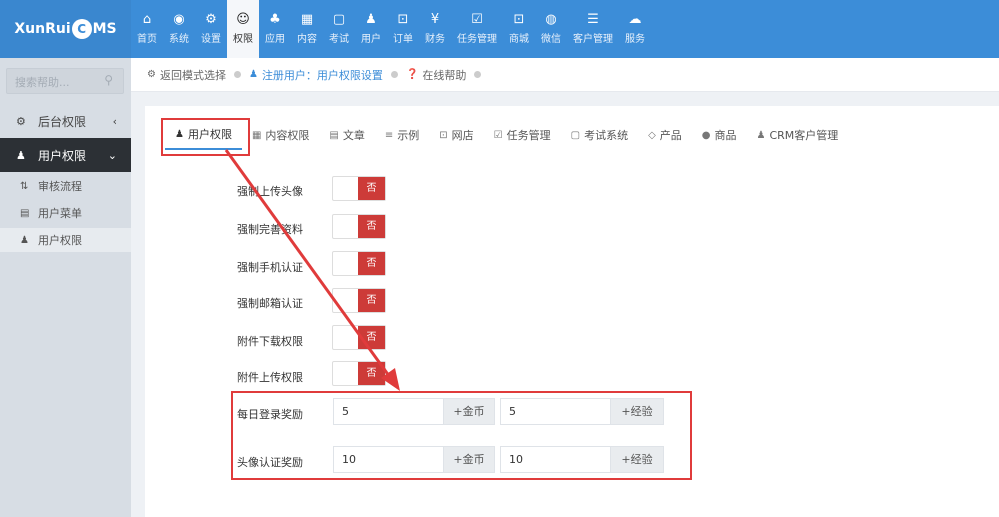 The height and width of the screenshot is (517, 999). What do you see at coordinates (322, 75) in the screenshot?
I see `breadcrumb-current-label: 注册用户：用户权限设置` at bounding box center [322, 75].